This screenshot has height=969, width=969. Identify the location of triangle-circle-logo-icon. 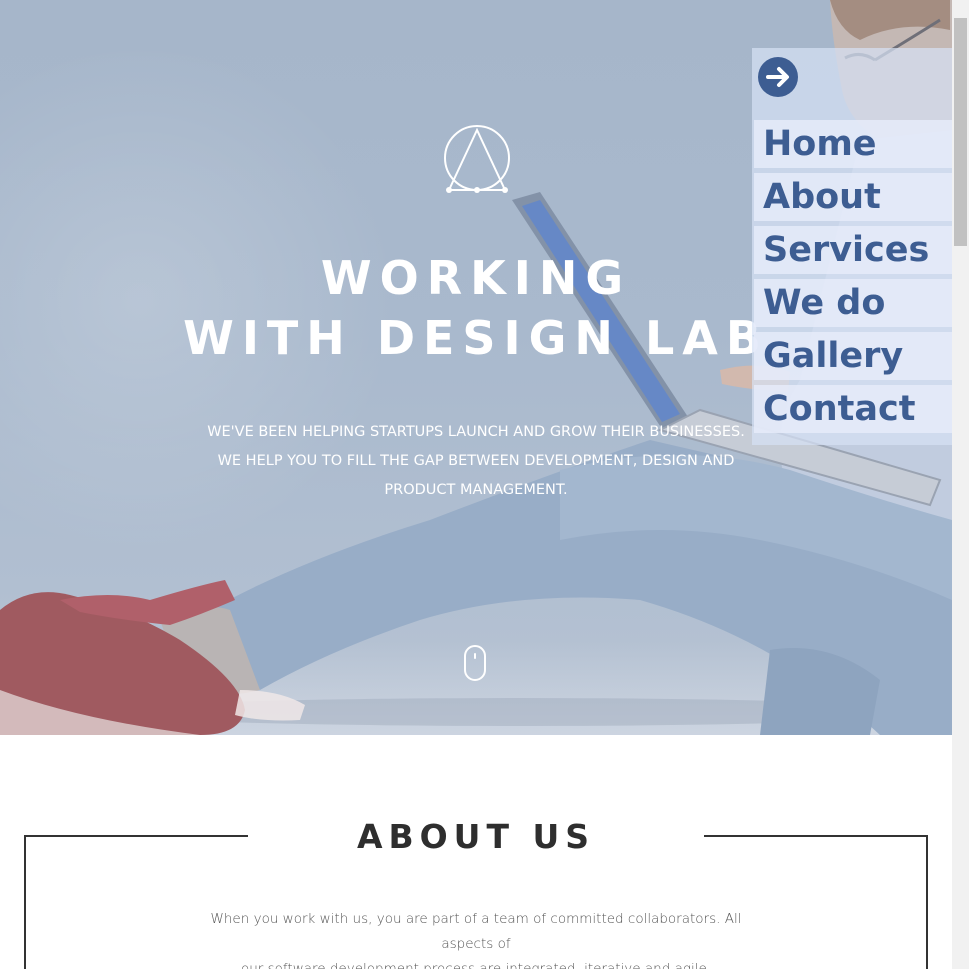
(477, 159).